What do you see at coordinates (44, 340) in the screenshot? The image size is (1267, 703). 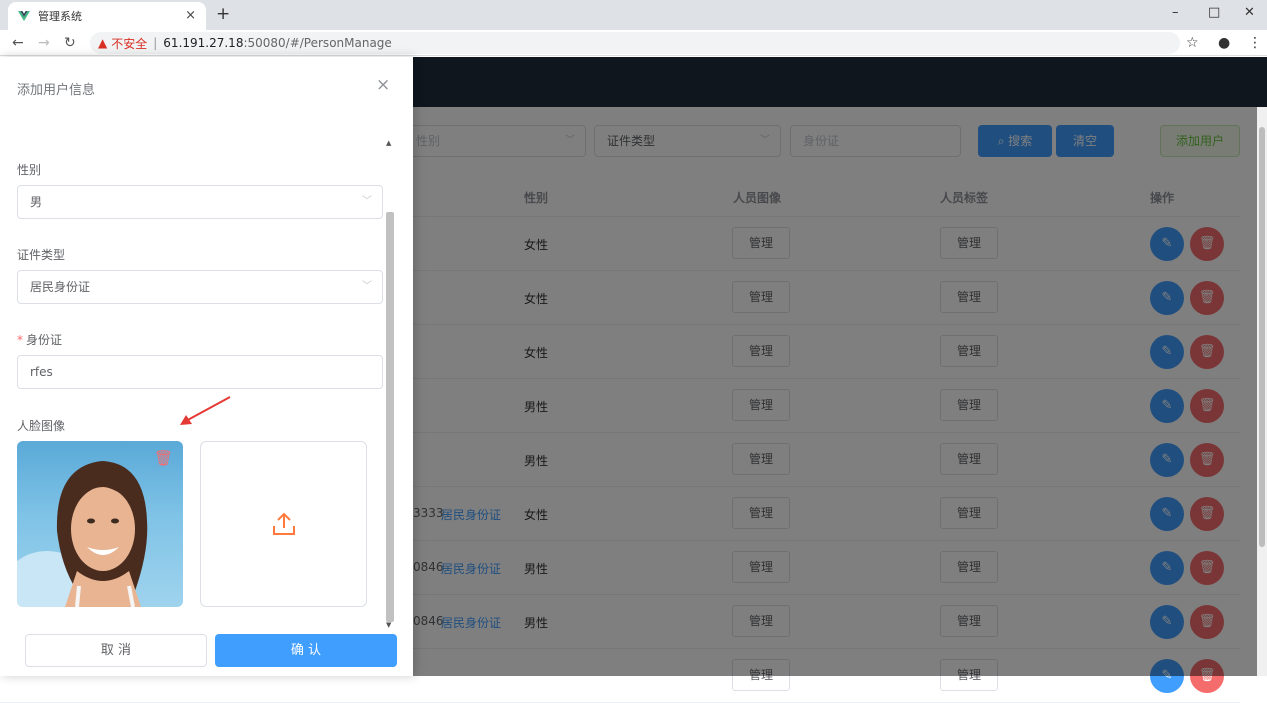 I see `id-number-label-text: 身份证` at bounding box center [44, 340].